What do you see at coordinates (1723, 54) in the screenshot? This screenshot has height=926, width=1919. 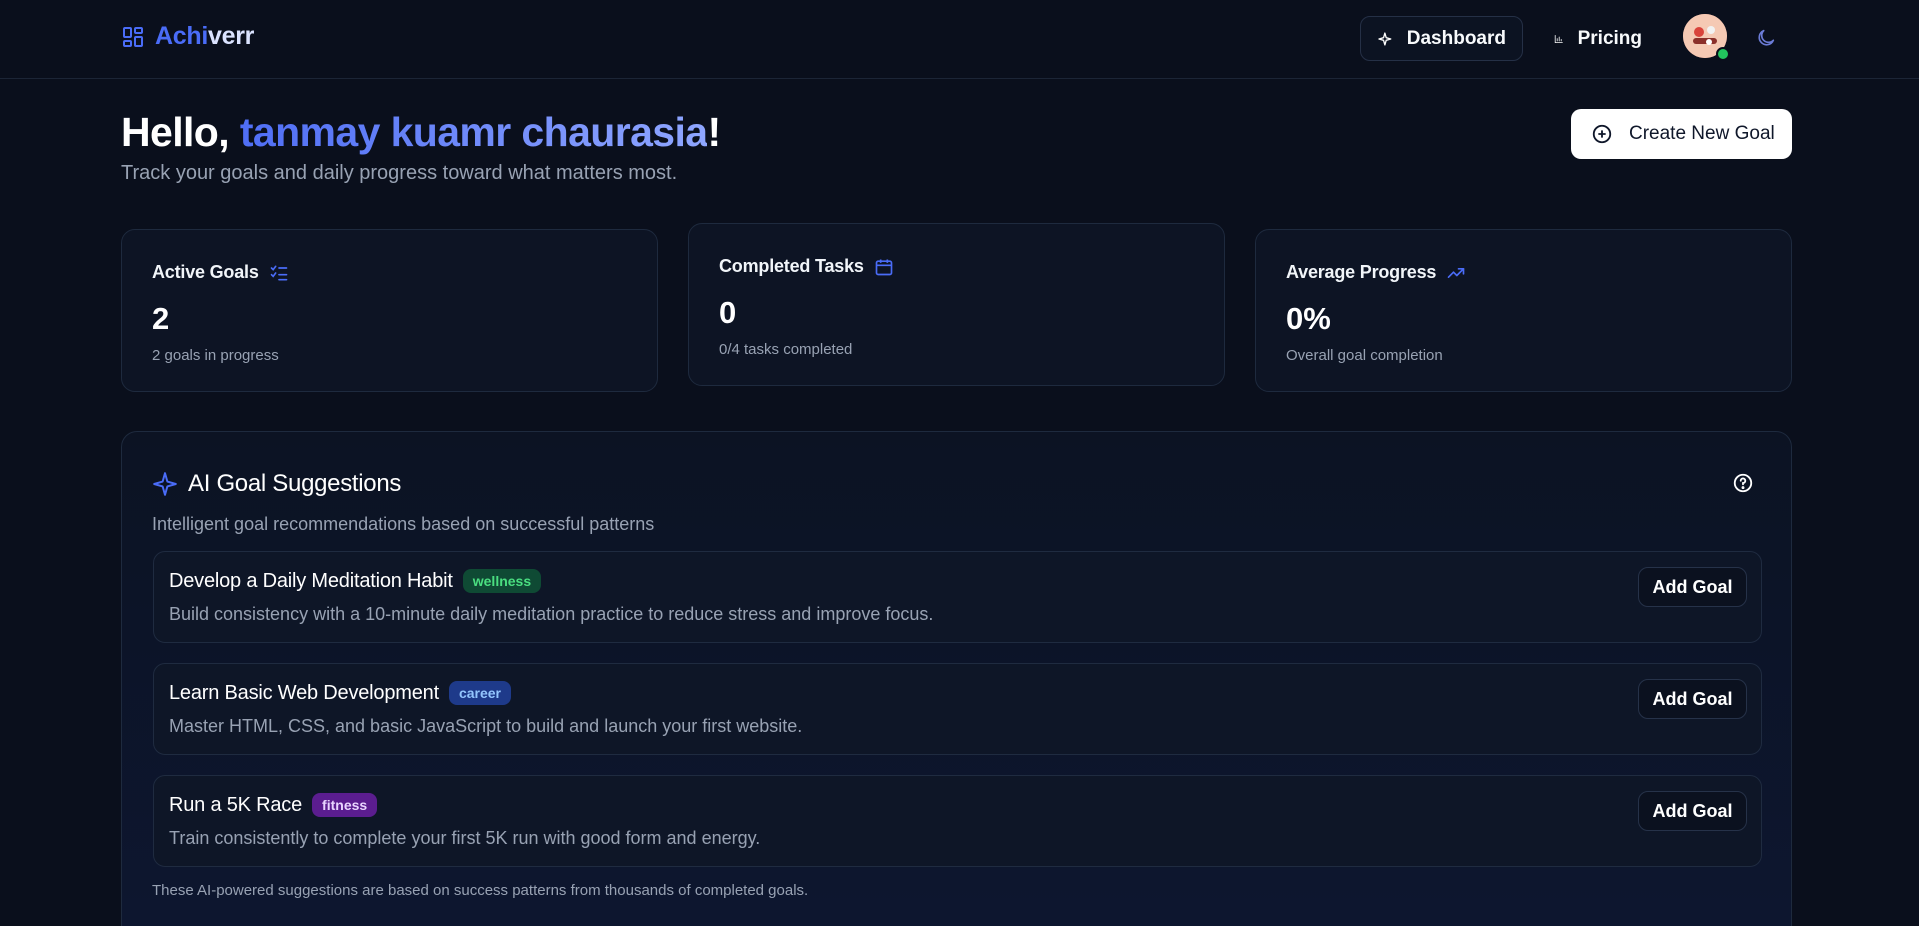 I see `online-status-dot` at bounding box center [1723, 54].